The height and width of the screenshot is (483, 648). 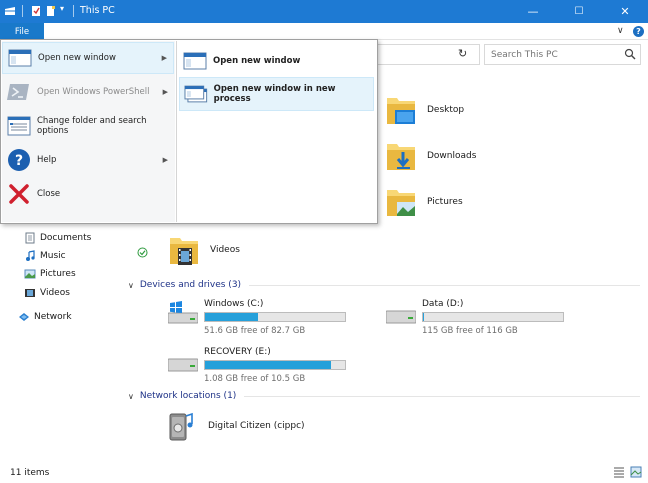 I want to click on drive-data-d: Data (D:) 115 GB free of 116 GB, so click(x=481, y=319).